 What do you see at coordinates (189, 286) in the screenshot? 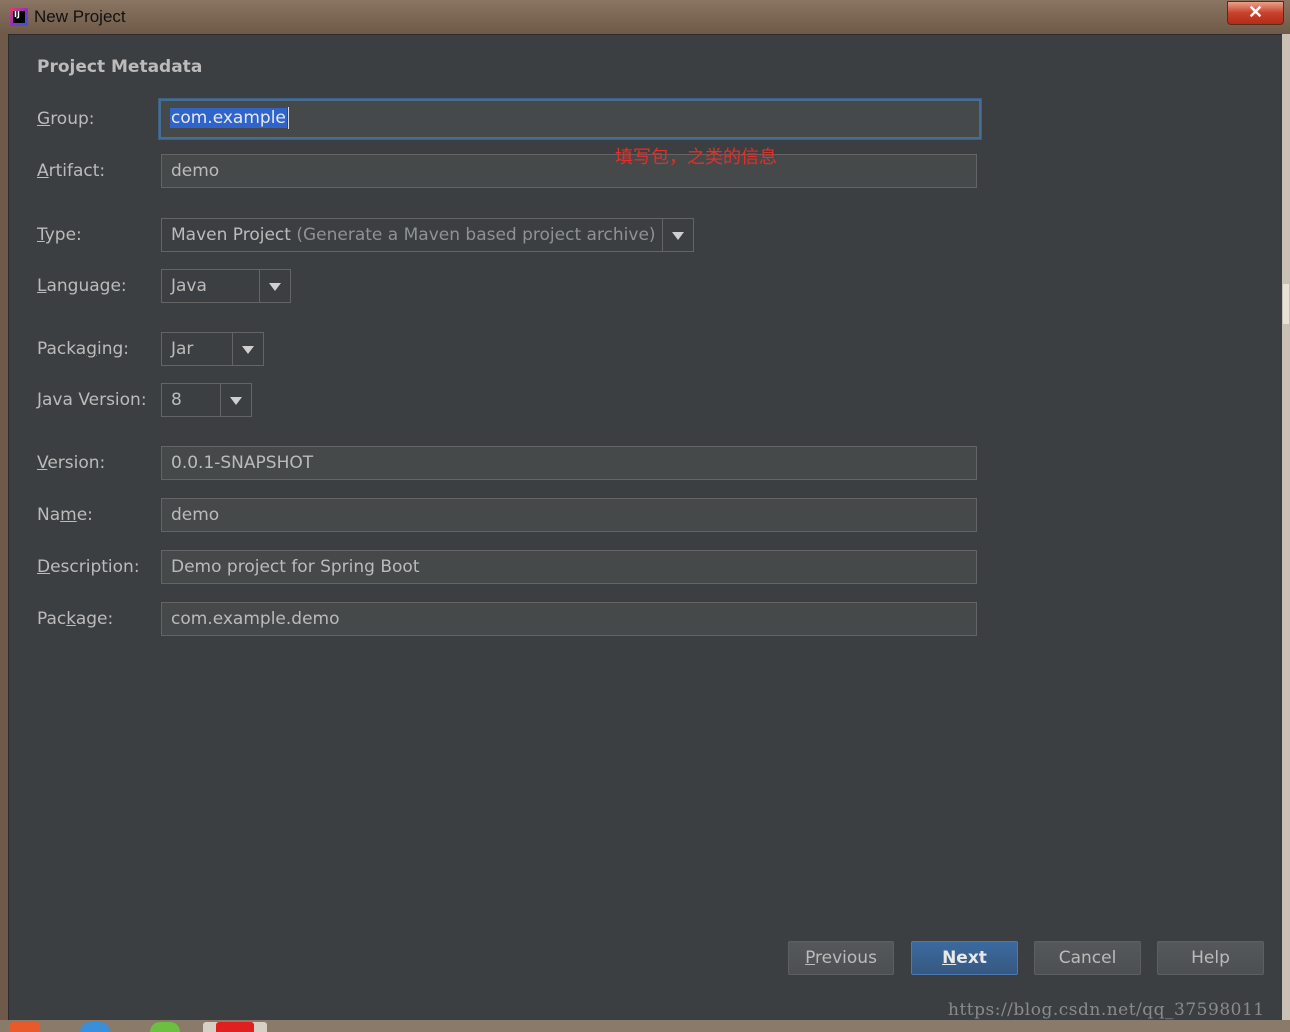
I see `language-value: Java` at bounding box center [189, 286].